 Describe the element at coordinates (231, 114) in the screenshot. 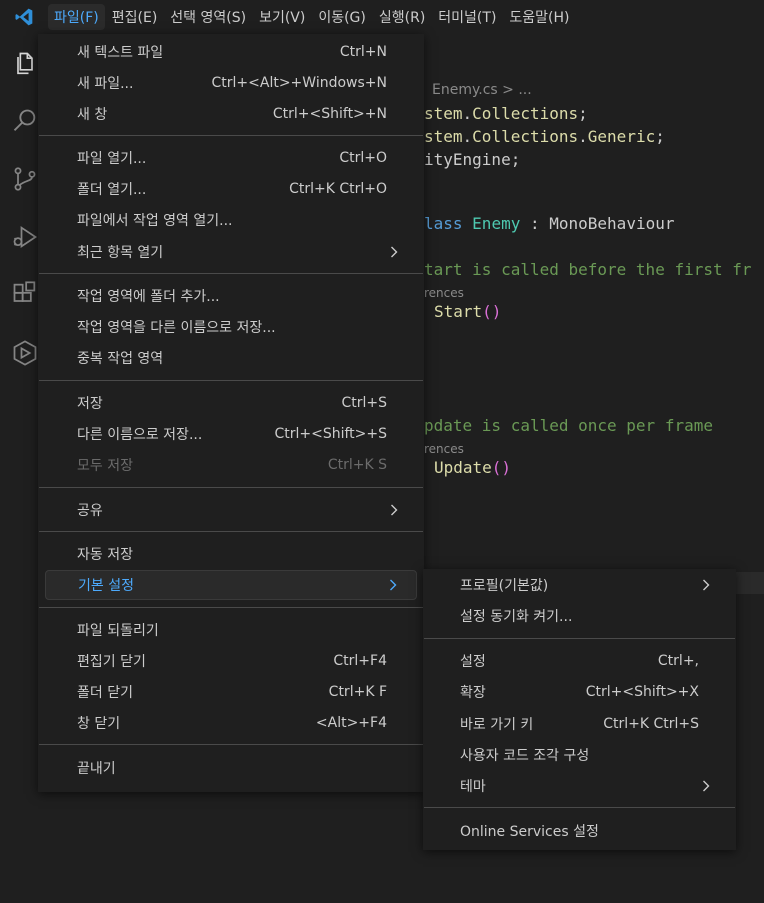

I see `menu-item-new-window: 새 창 Ctrl+<Shift>+N` at that location.